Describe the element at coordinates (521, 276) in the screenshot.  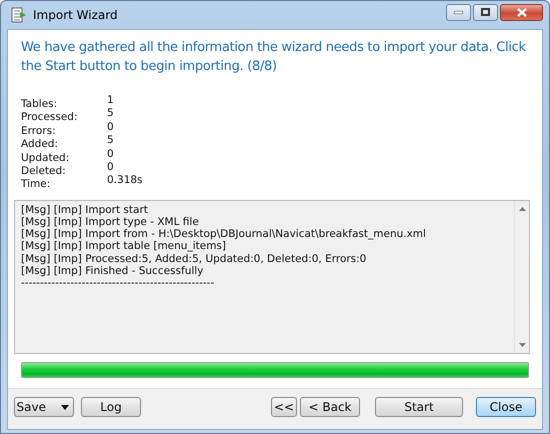
I see `scrollbar` at that location.